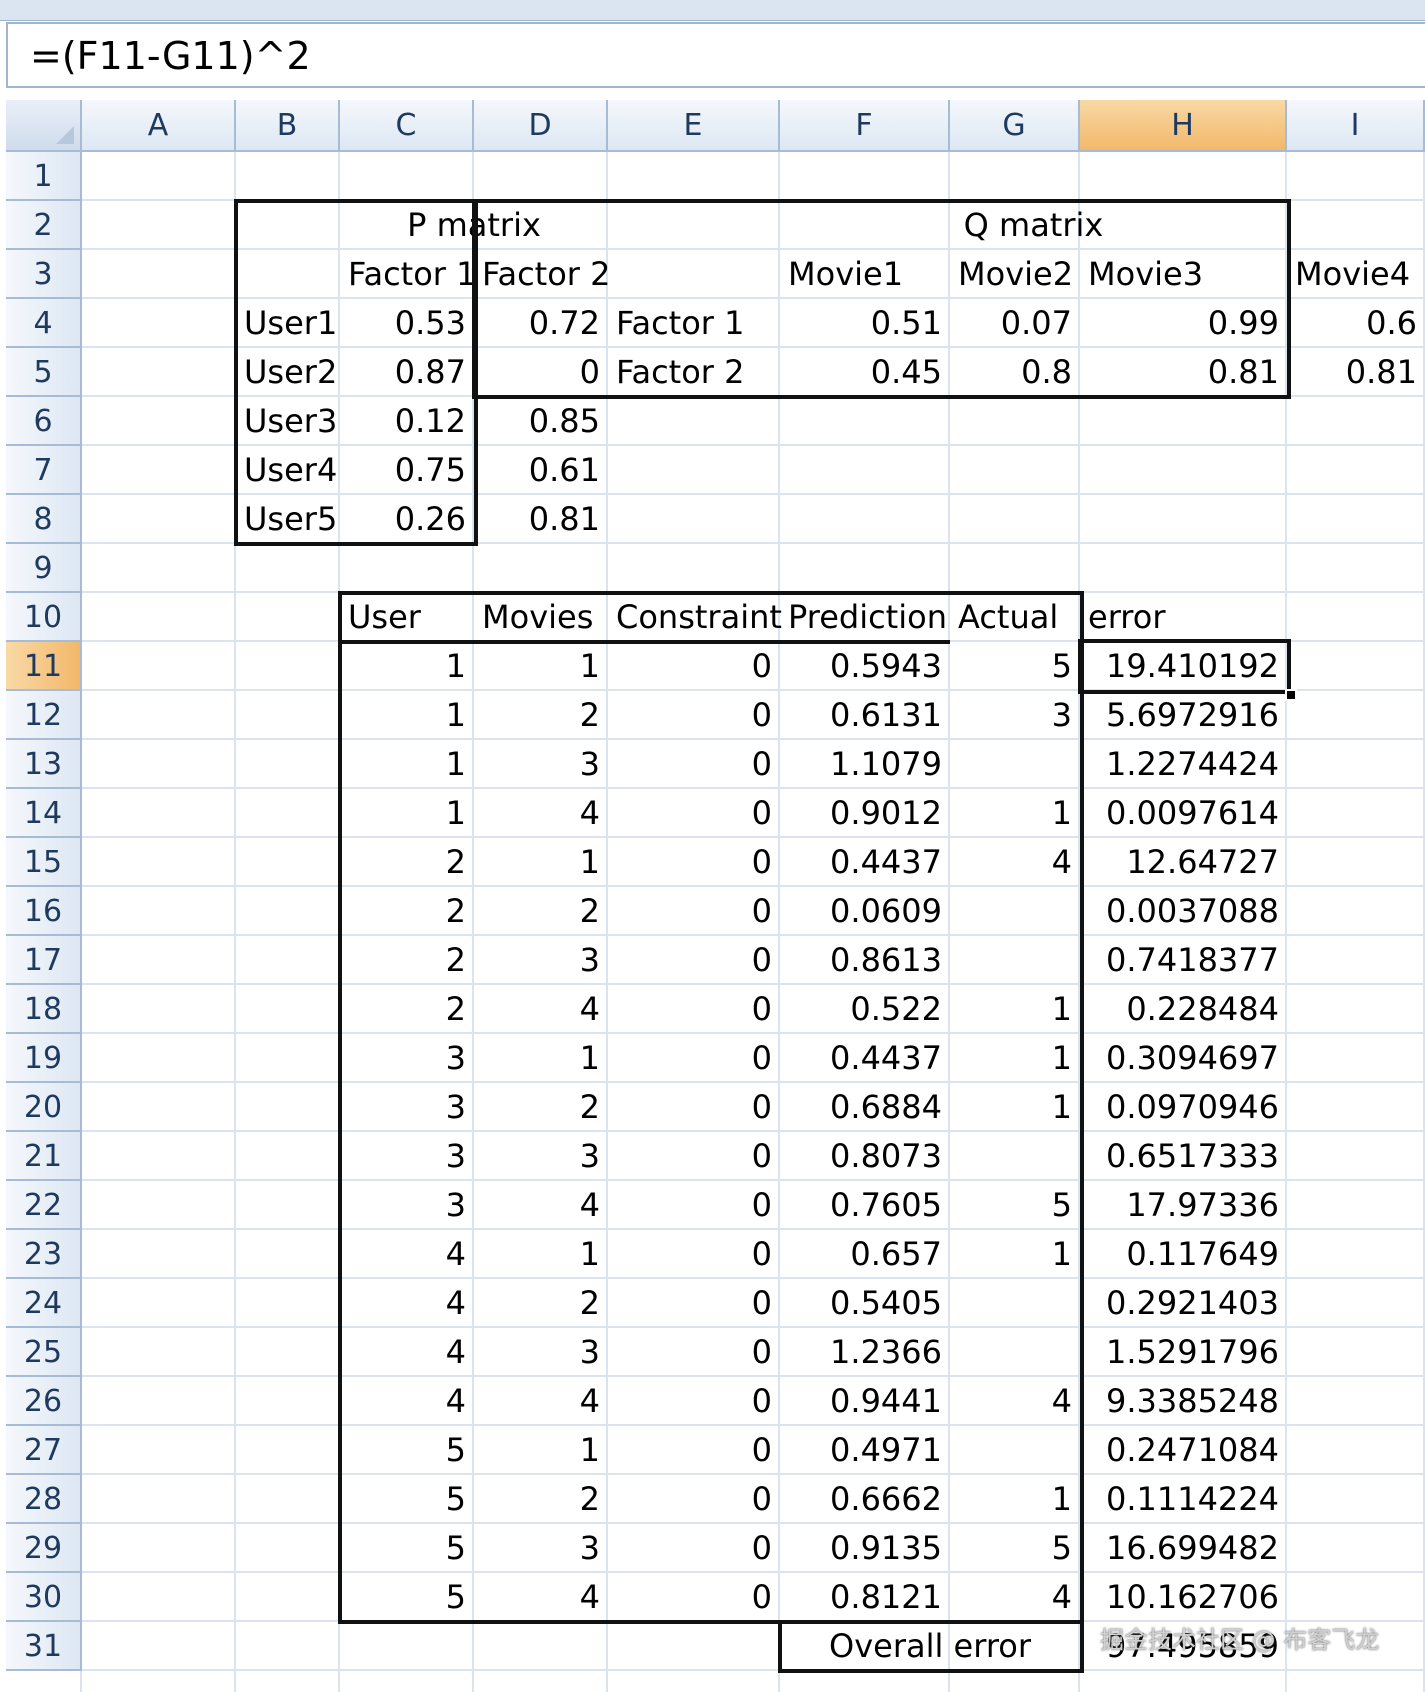  Describe the element at coordinates (1183, 617) in the screenshot. I see `table-header: error` at that location.